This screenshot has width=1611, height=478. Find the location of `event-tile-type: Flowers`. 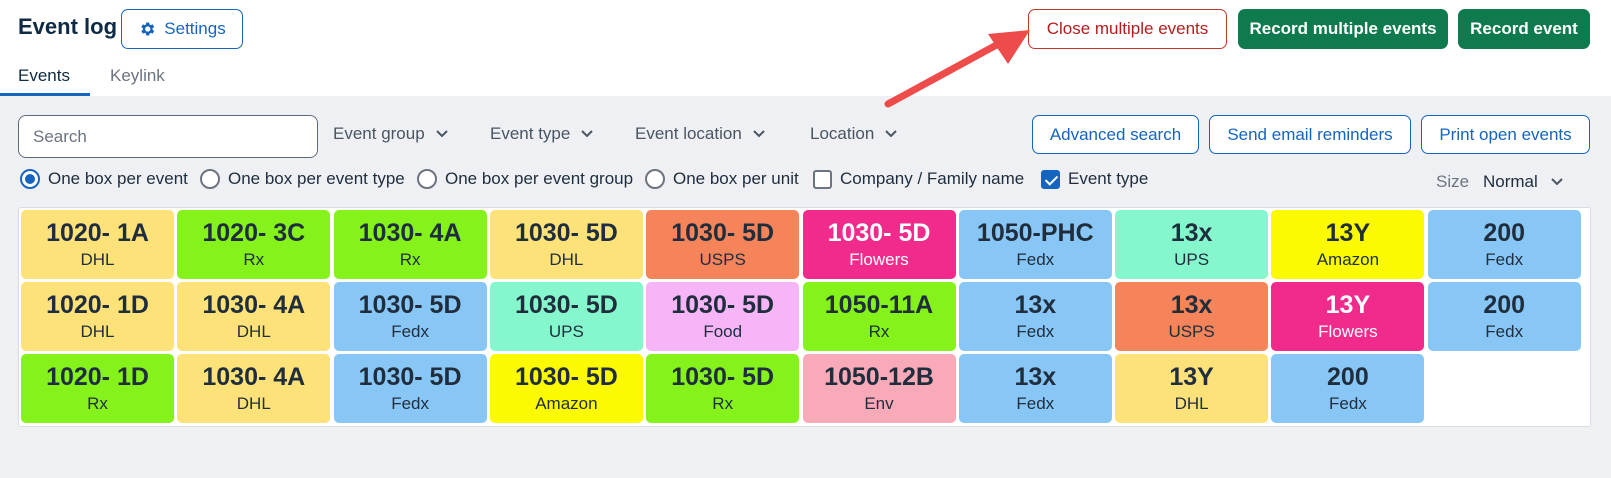

event-tile-type: Flowers is located at coordinates (1348, 331).